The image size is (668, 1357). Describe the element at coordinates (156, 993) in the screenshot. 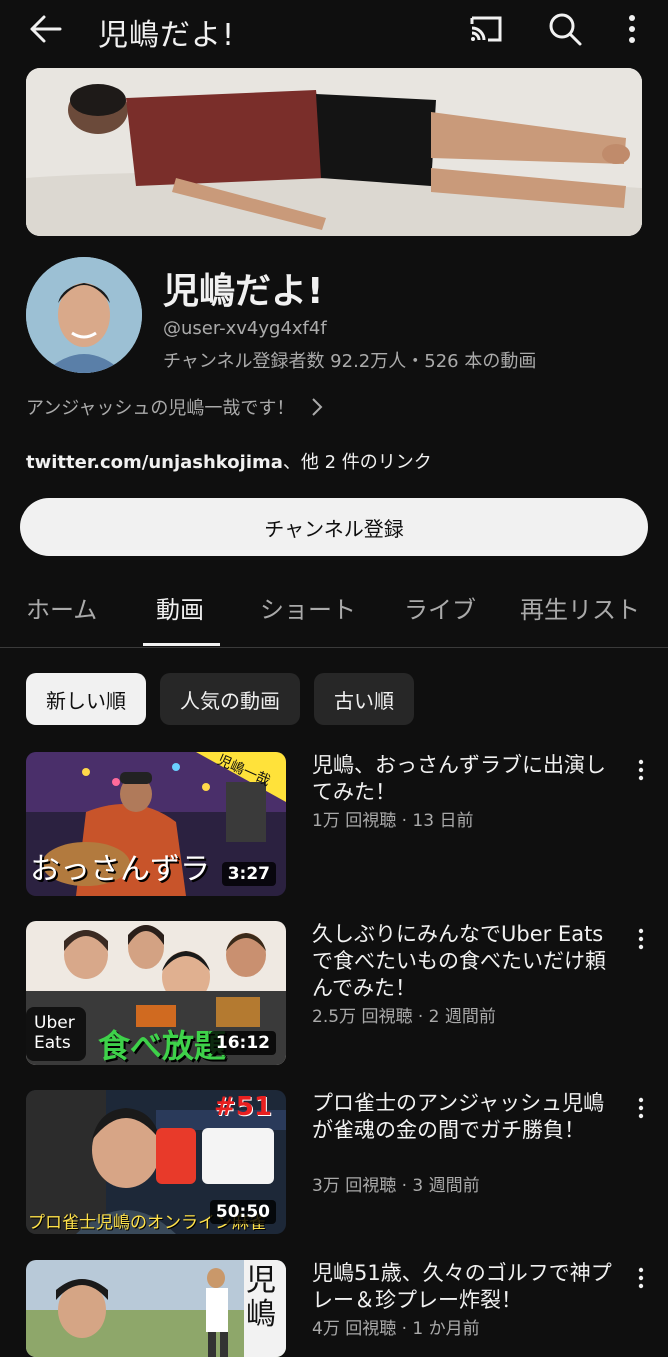

I see `video-thumbnail: Uber Eats 食べ放題 16:12` at that location.